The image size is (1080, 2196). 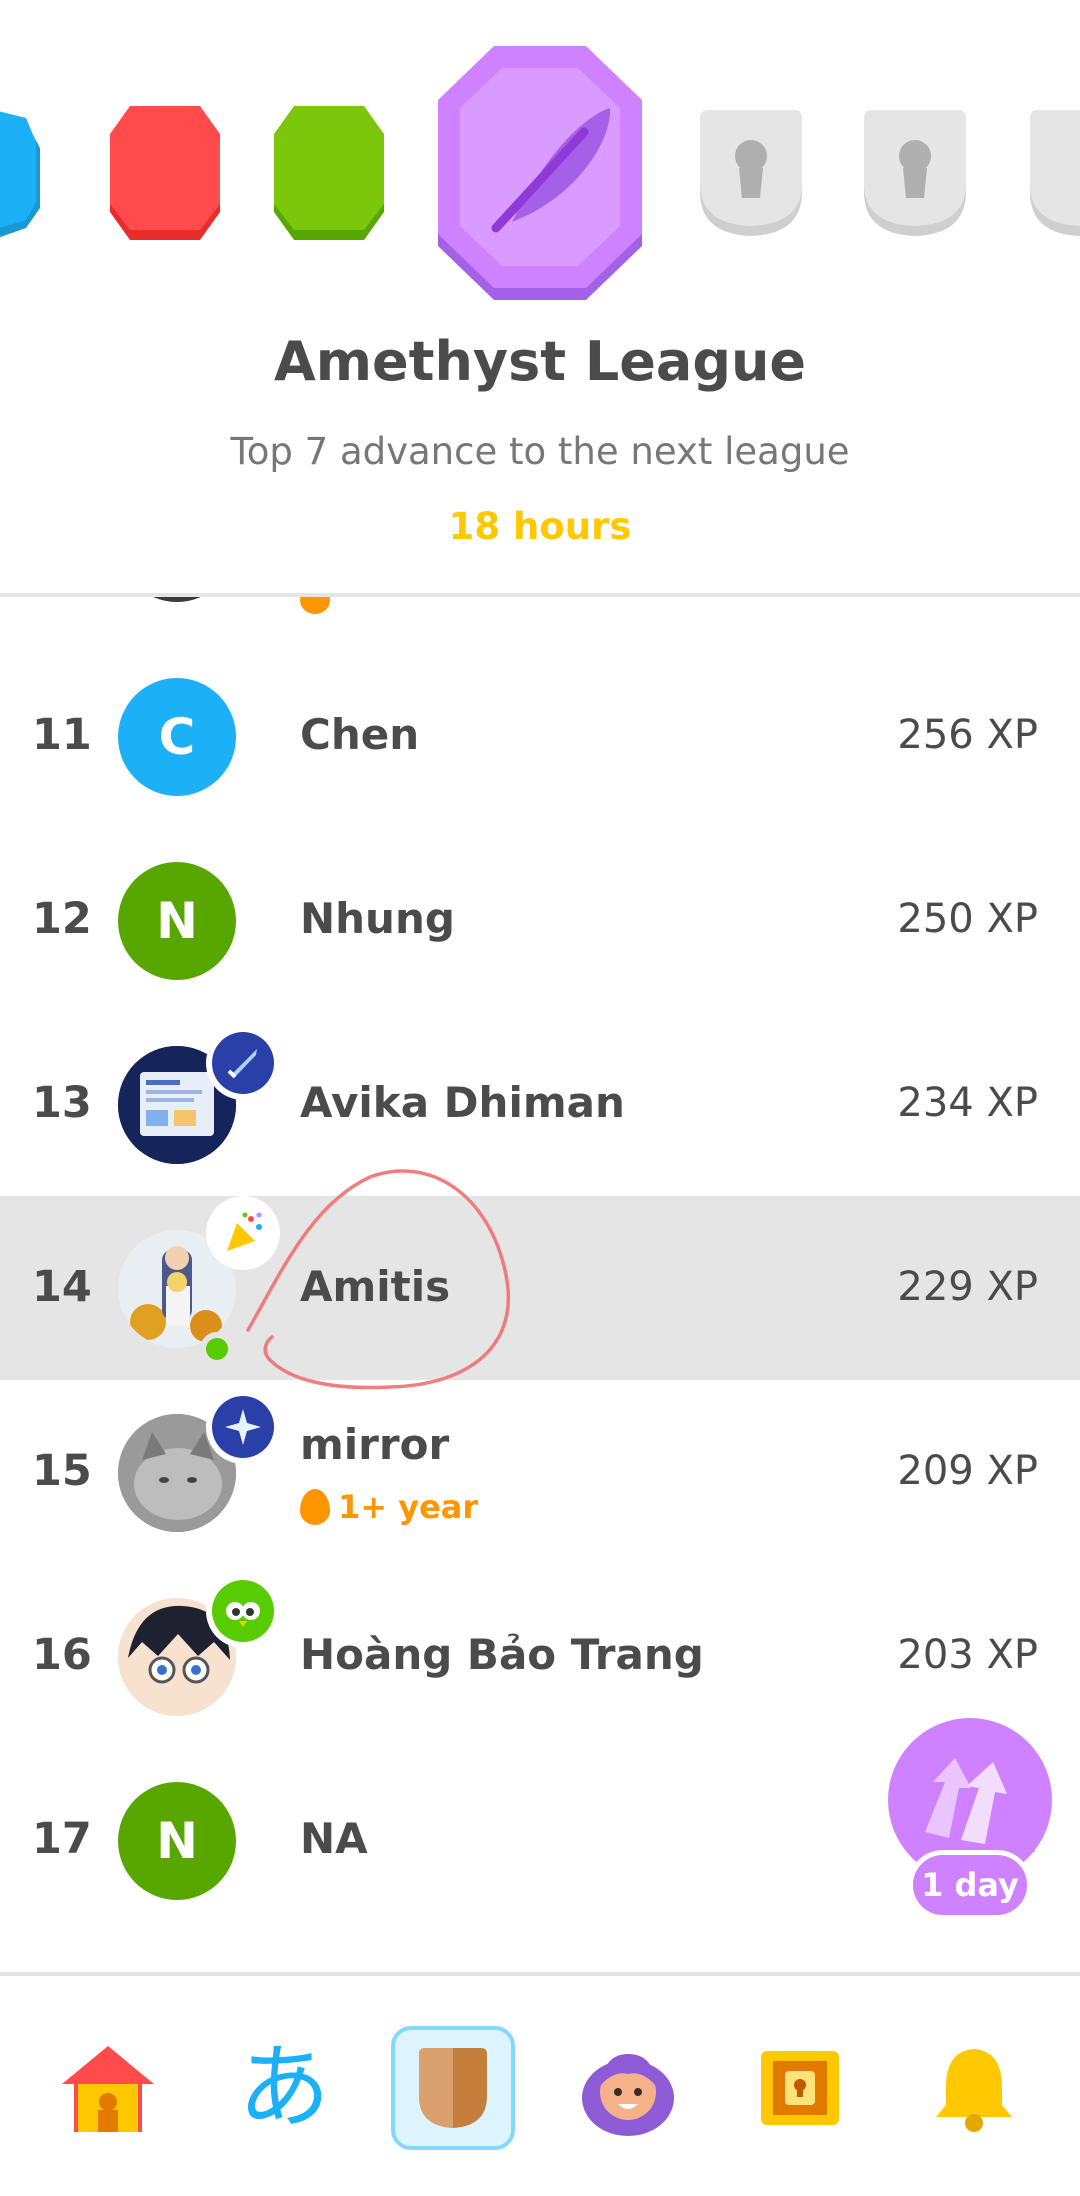 What do you see at coordinates (329, 173) in the screenshot?
I see `emerald-league-badge` at bounding box center [329, 173].